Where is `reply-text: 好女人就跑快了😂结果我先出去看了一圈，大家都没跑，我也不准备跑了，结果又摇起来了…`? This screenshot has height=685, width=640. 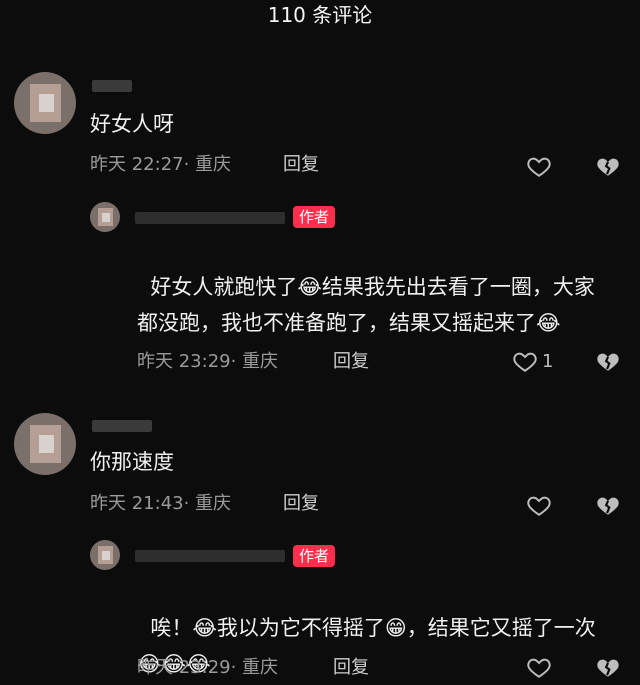
reply-text: 好女人就跑快了😂结果我先出去看了一圈，大家都没跑，我也不准备跑了，结果又摇起来了… is located at coordinates (366, 305).